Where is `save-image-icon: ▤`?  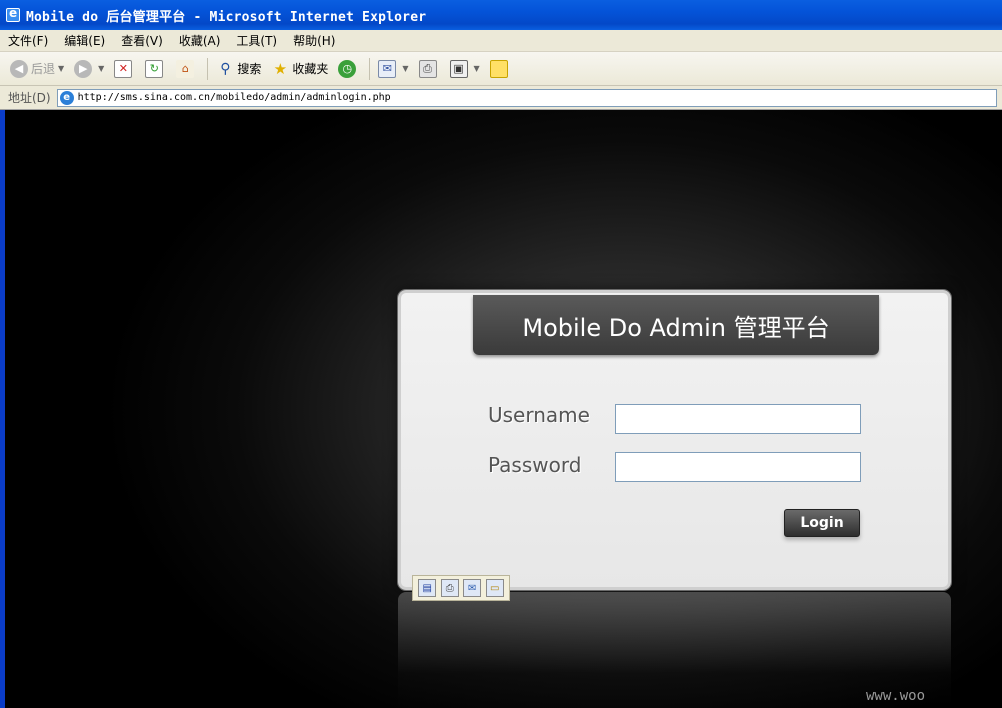 save-image-icon: ▤ is located at coordinates (427, 588).